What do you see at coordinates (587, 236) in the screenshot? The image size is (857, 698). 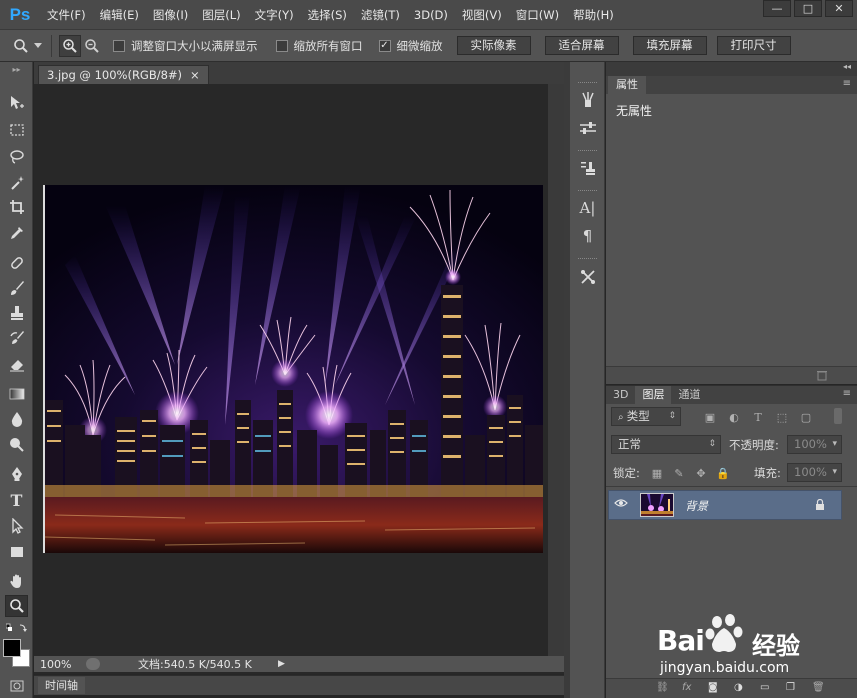 I see `paragraph-panel-icon: ¶` at bounding box center [587, 236].